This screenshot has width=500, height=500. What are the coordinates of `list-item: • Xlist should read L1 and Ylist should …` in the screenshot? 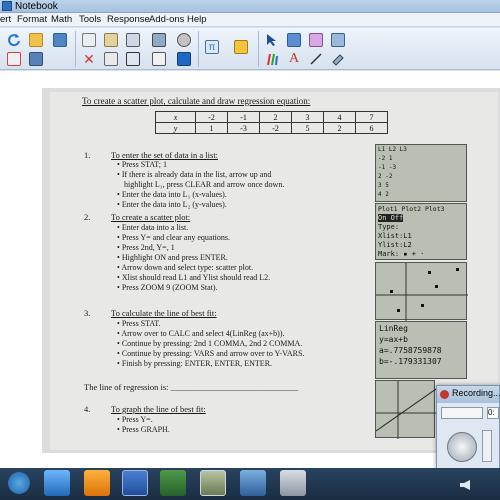 It's located at (194, 277).